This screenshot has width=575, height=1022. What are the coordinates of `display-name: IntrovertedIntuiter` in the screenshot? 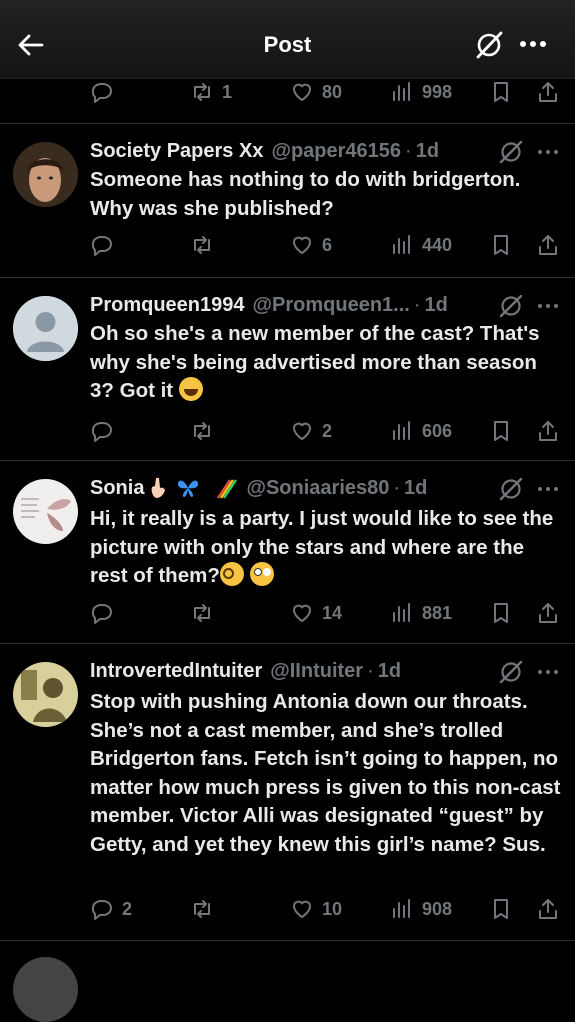 It's located at (176, 671).